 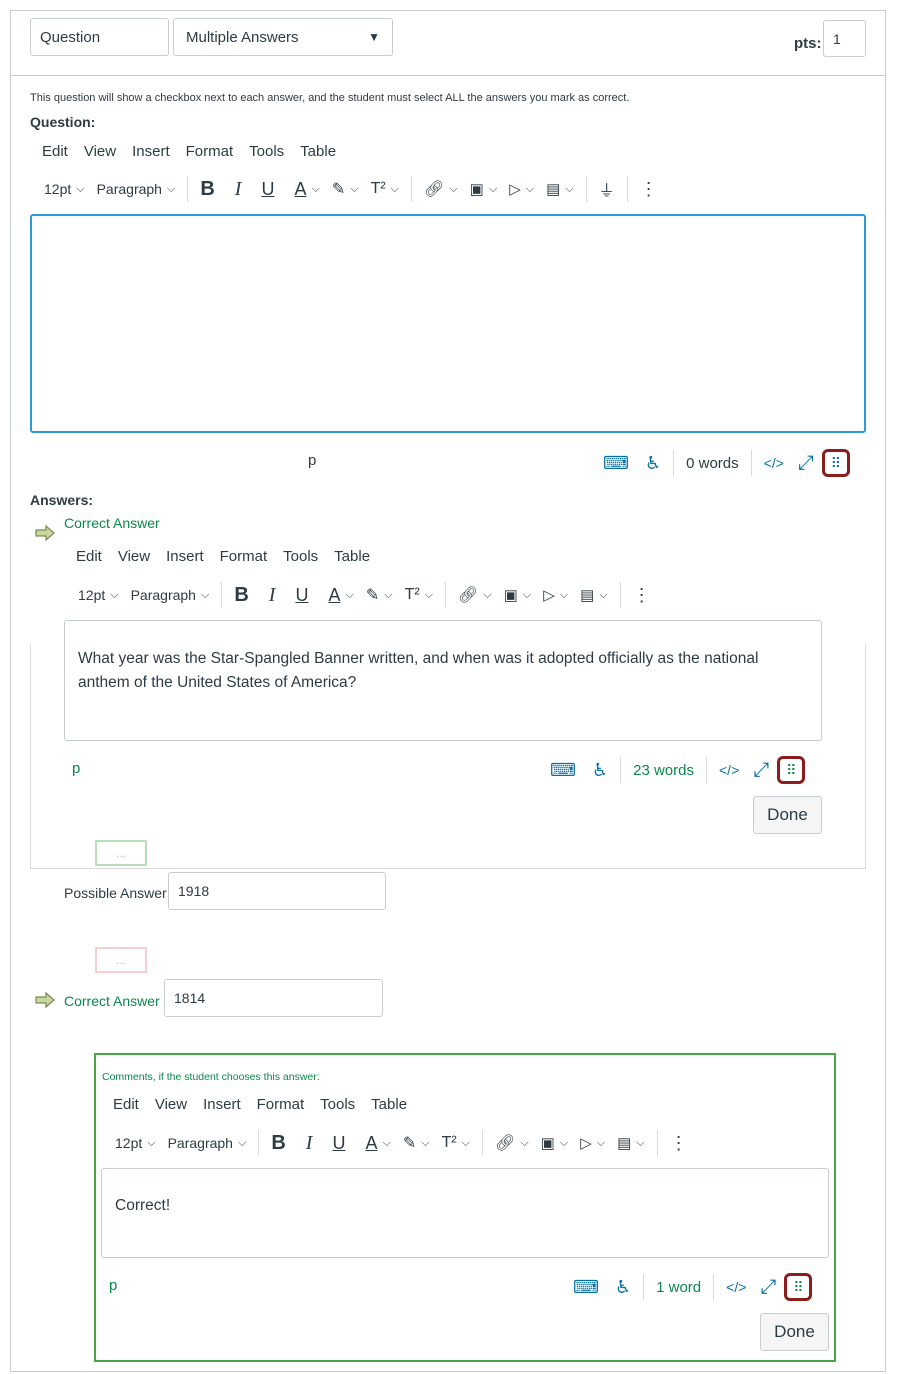 What do you see at coordinates (283, 37) in the screenshot?
I see `question-type-select: Multiple Answers ▼` at bounding box center [283, 37].